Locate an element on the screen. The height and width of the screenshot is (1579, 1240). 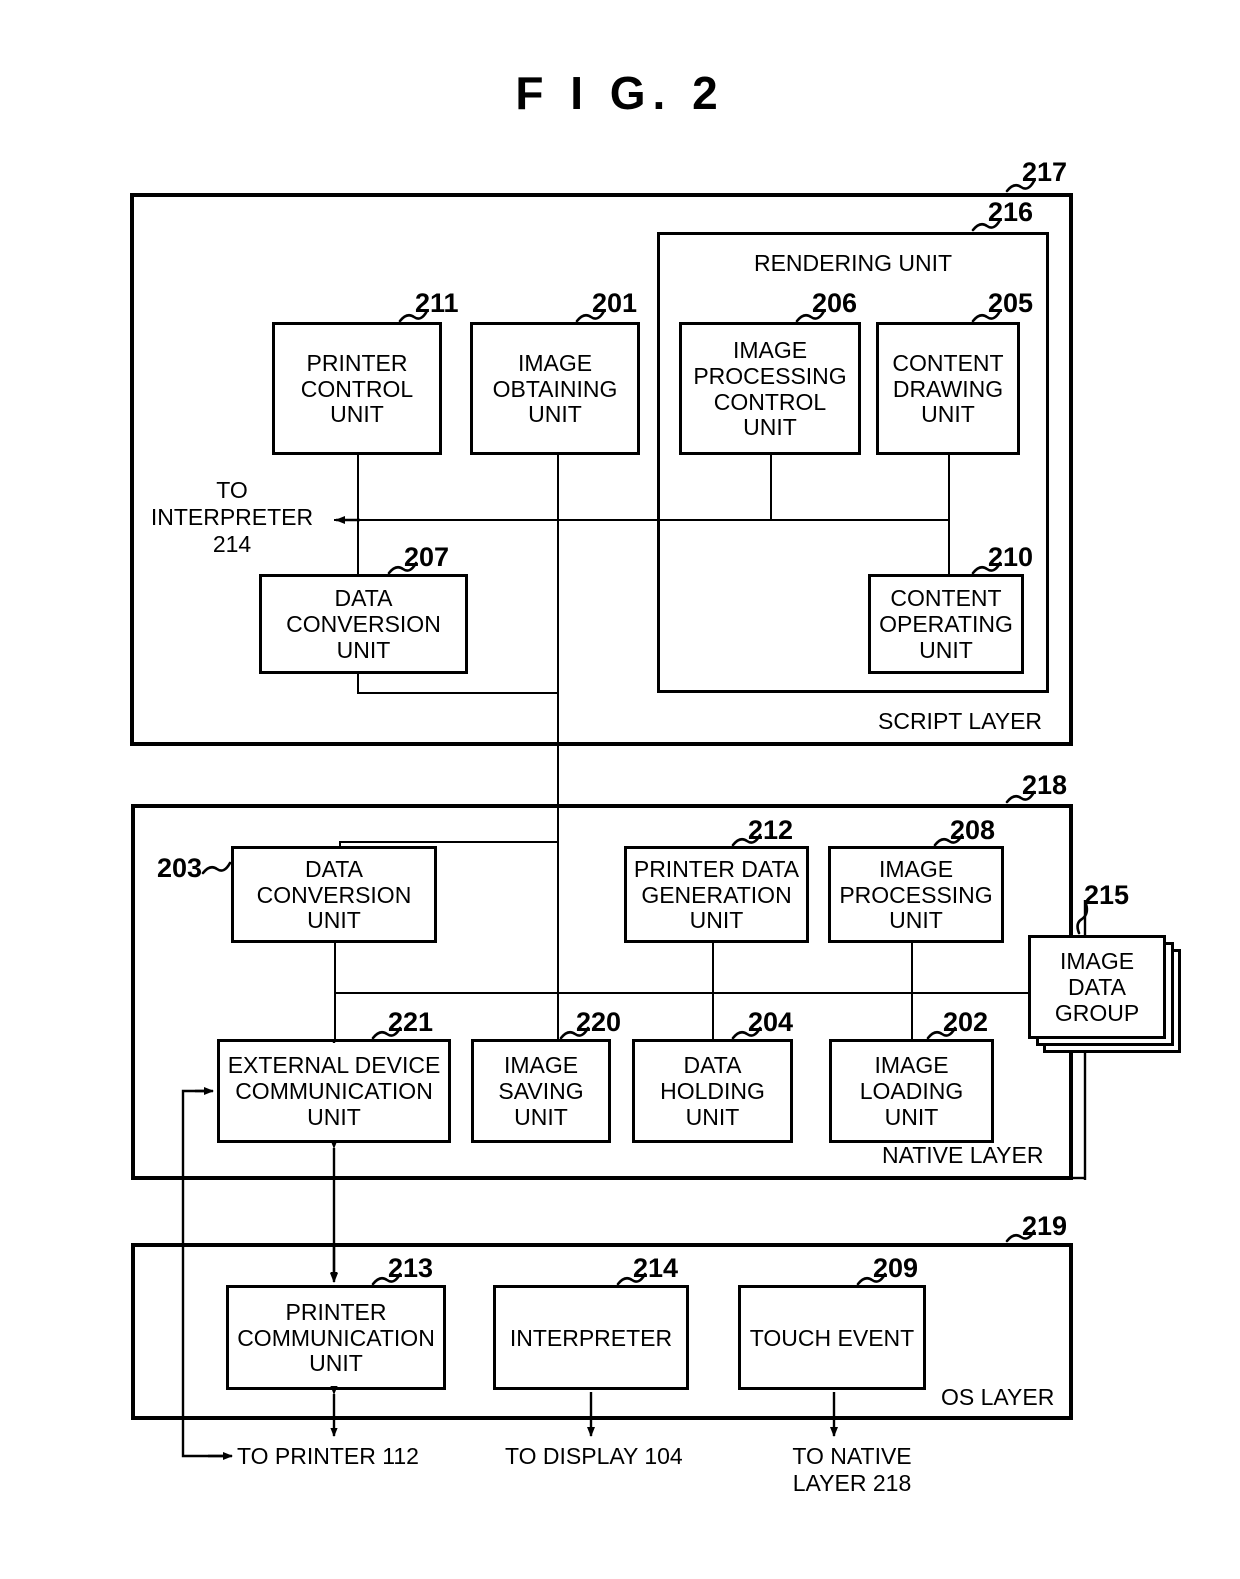
printer-data-generation-unit-ref: 212 is located at coordinates (771, 830).